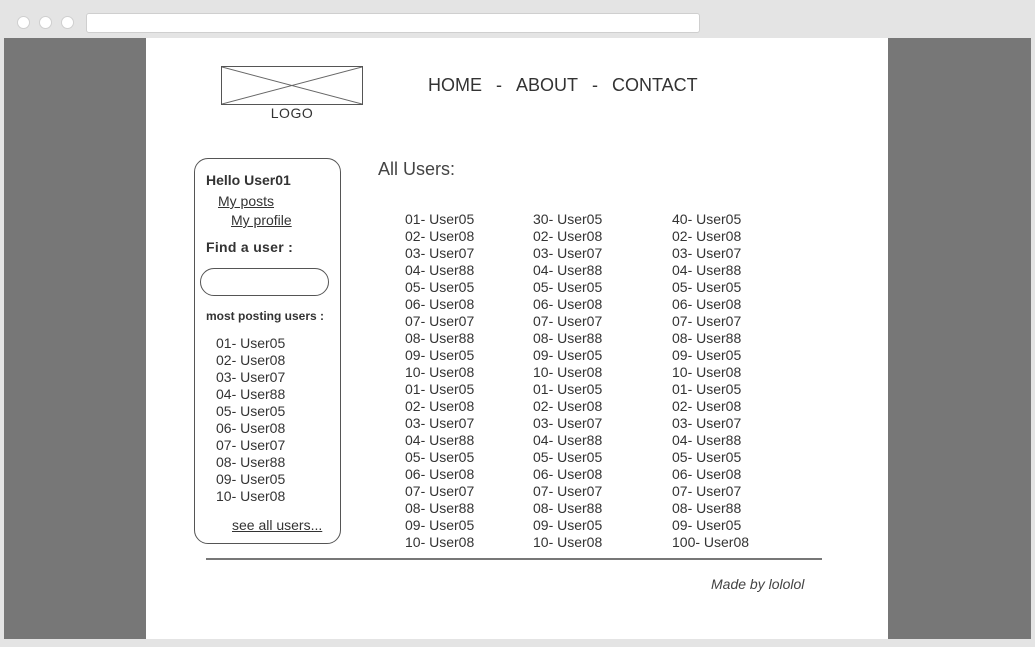 The height and width of the screenshot is (647, 1035). I want to click on greeting: Hello User01, so click(248, 180).